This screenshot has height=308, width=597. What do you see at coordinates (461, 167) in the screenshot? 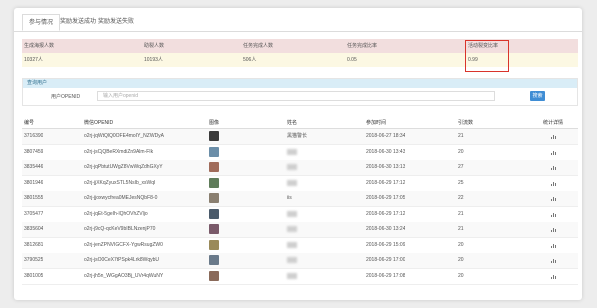
I see `row-referrals: 27` at bounding box center [461, 167].